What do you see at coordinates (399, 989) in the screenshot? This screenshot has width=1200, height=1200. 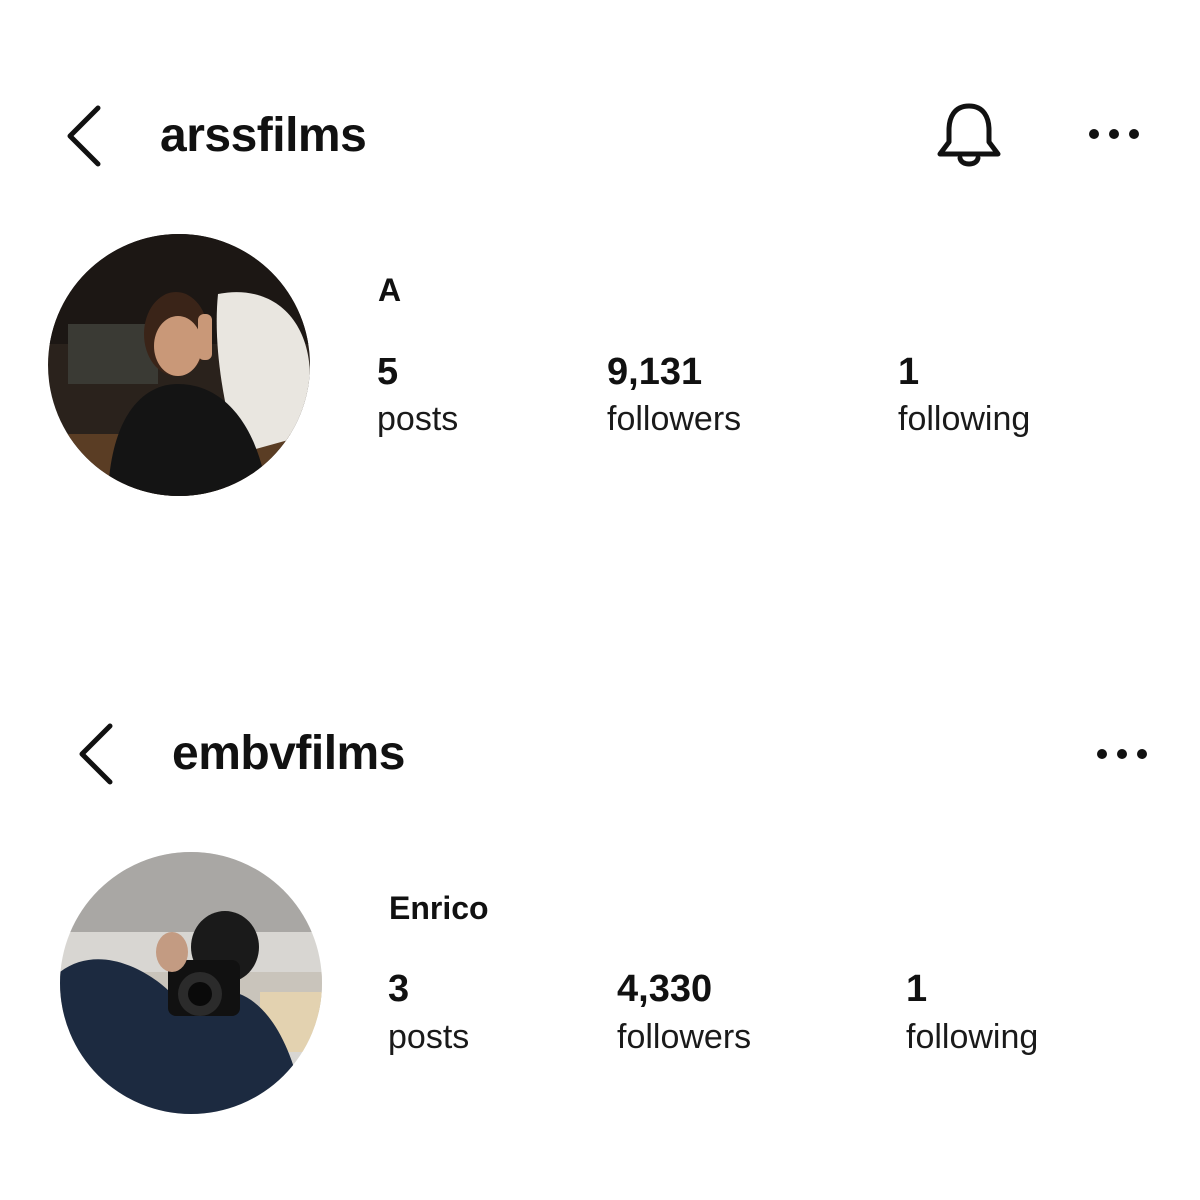 I see `stat-posts-count: 3` at bounding box center [399, 989].